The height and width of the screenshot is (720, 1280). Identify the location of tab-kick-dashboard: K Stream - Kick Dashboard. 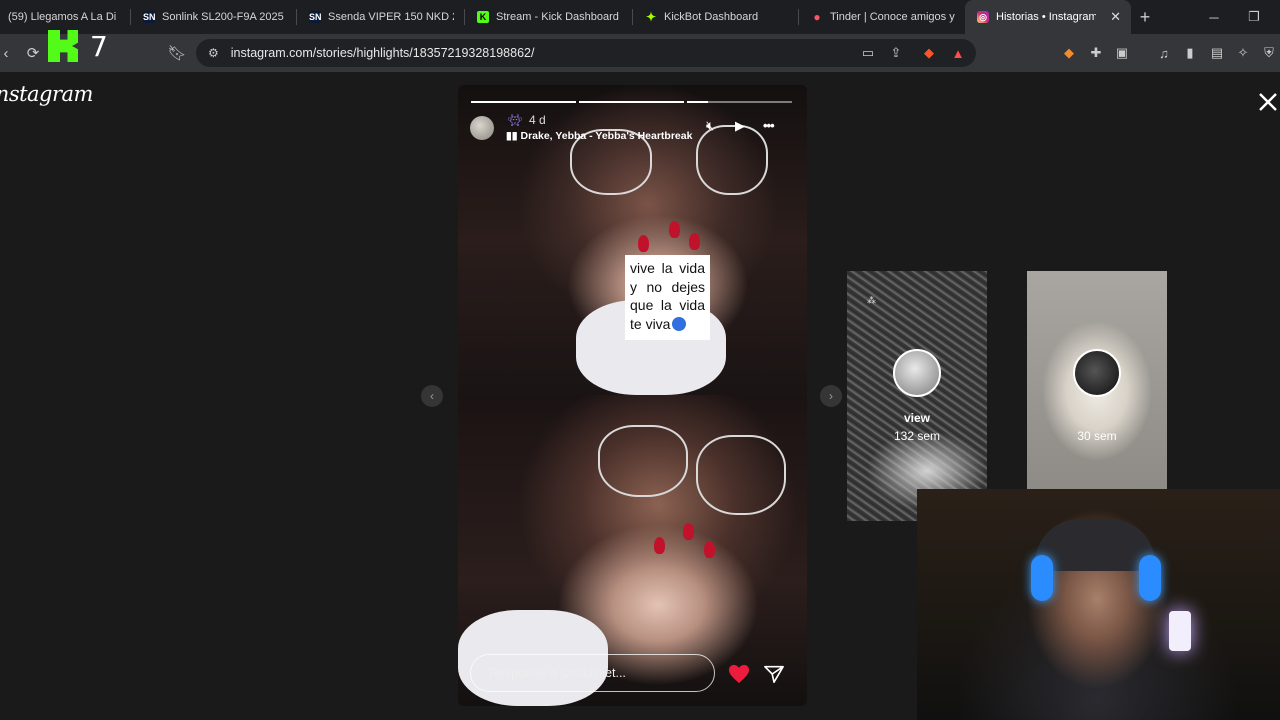
(548, 17).